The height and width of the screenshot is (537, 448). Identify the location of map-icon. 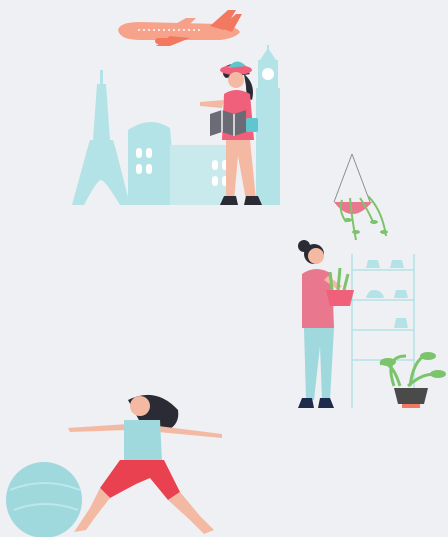
(228, 123).